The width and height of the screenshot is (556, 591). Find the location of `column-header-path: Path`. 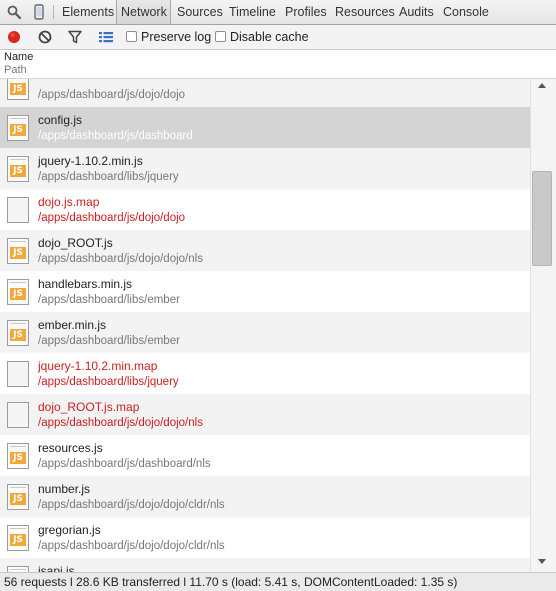

column-header-path: Path is located at coordinates (15, 70).